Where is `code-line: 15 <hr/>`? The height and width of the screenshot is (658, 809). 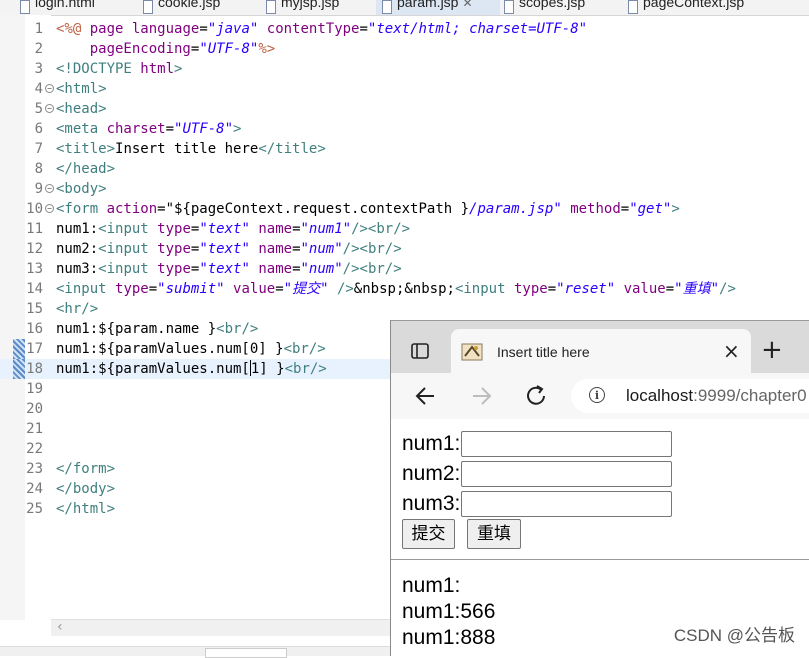 code-line: 15 <hr/> is located at coordinates (404, 309).